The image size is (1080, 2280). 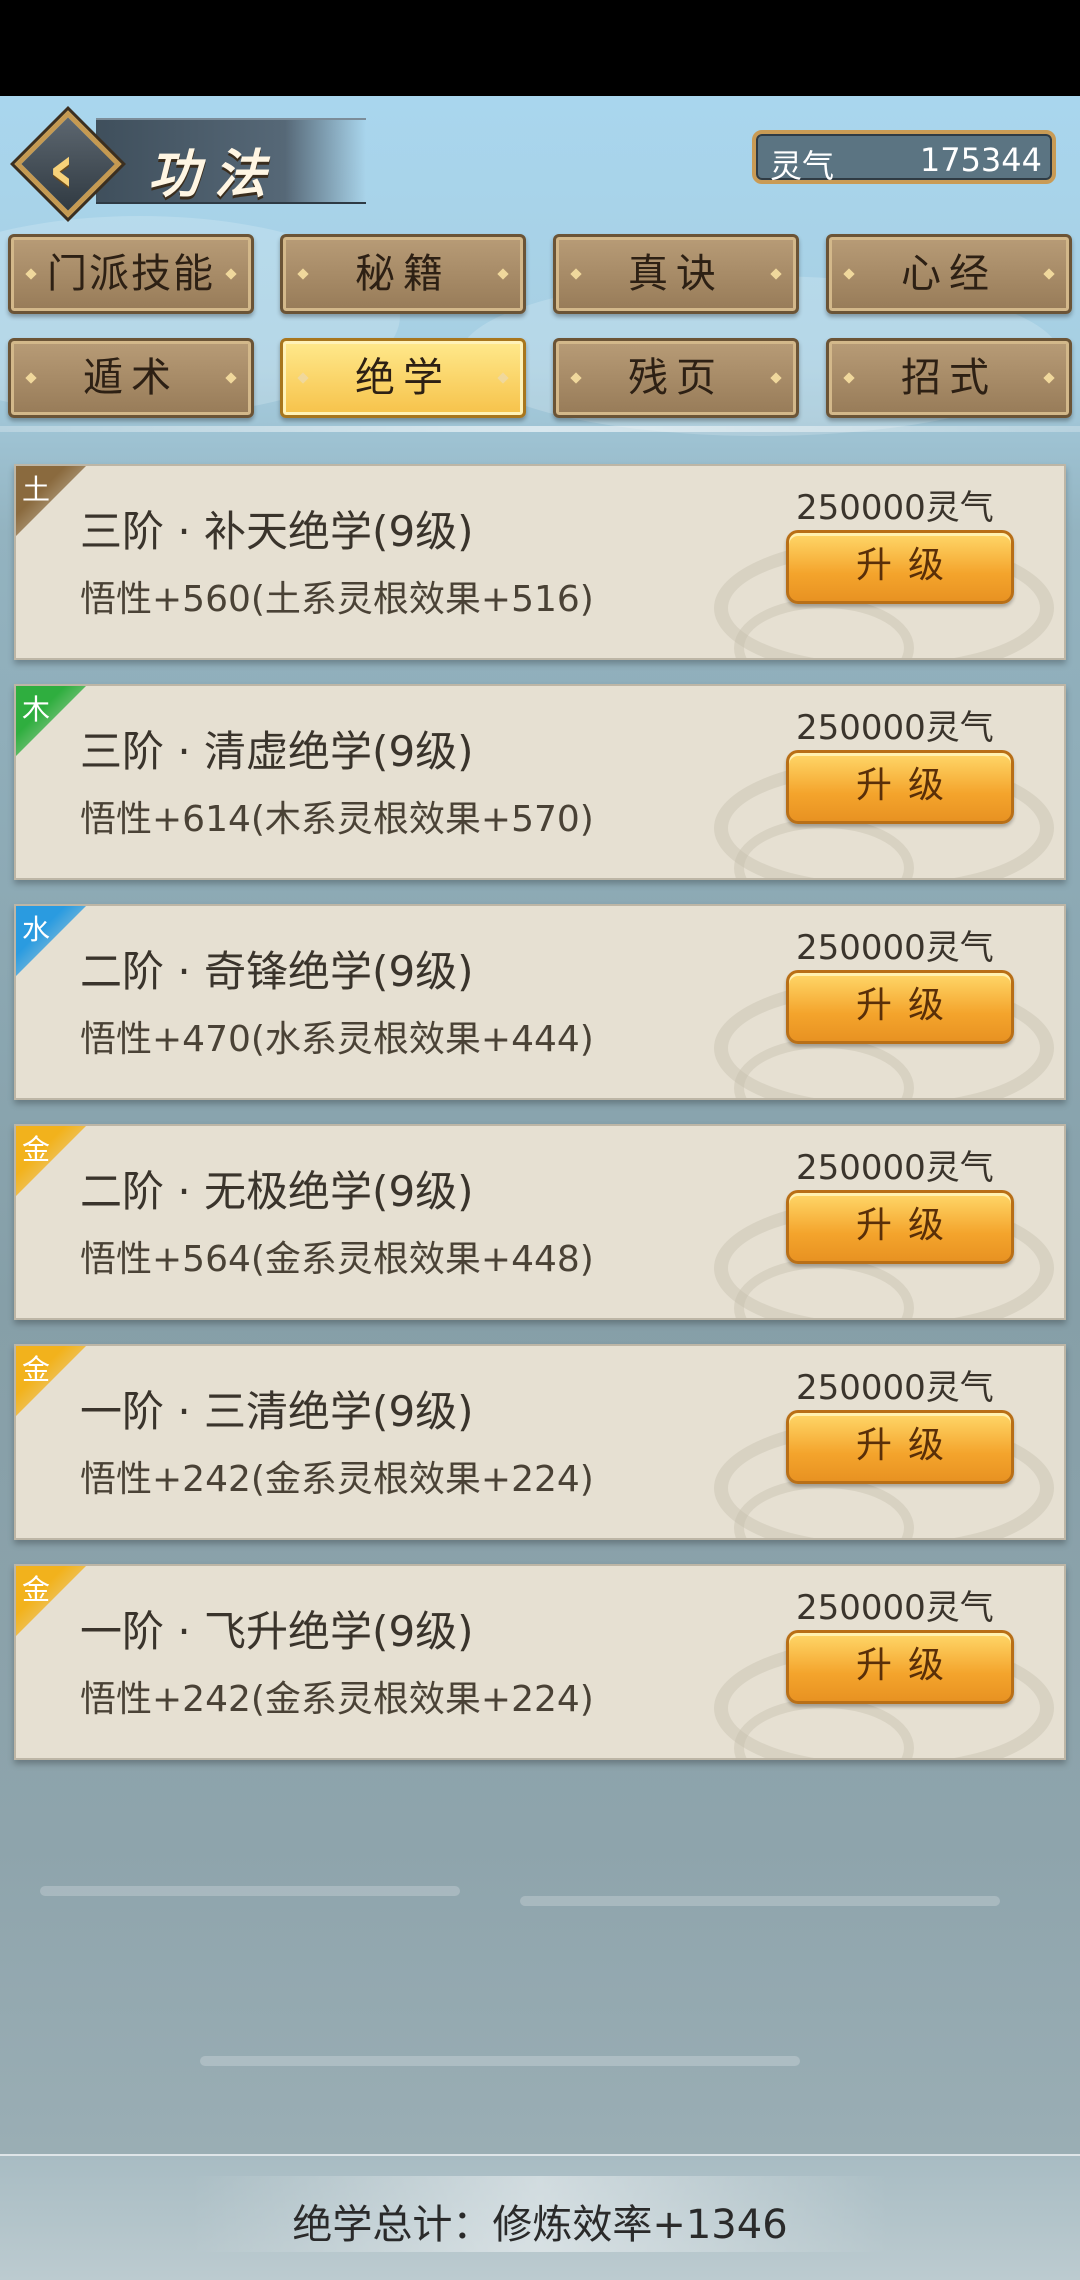 I want to click on tab-xinjing: 心经, so click(x=949, y=274).